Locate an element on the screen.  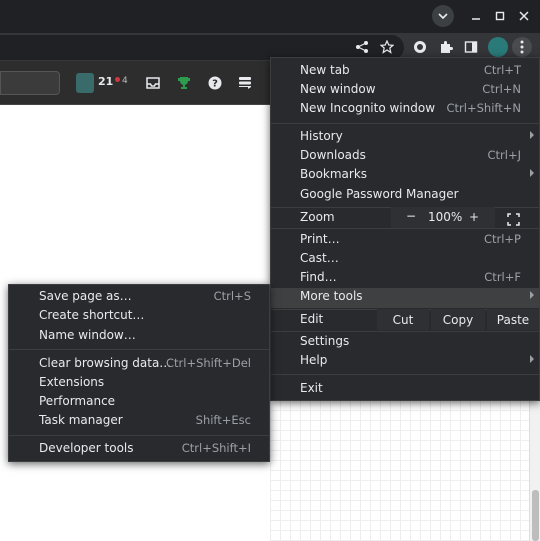
menu-item-label: Help is located at coordinates (314, 360).